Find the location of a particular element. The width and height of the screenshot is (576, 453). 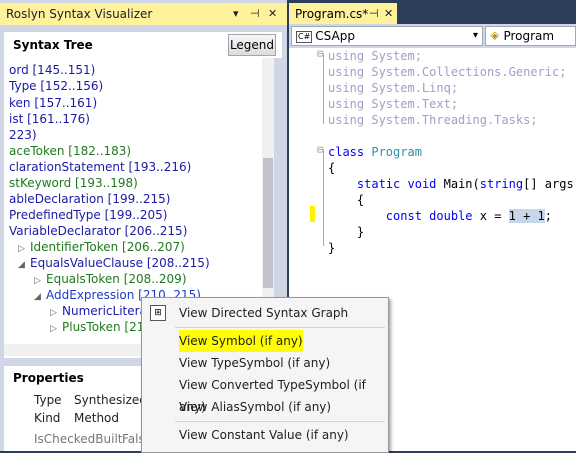

tree-item: ▷ PlusToken [21 is located at coordinates (97, 327).